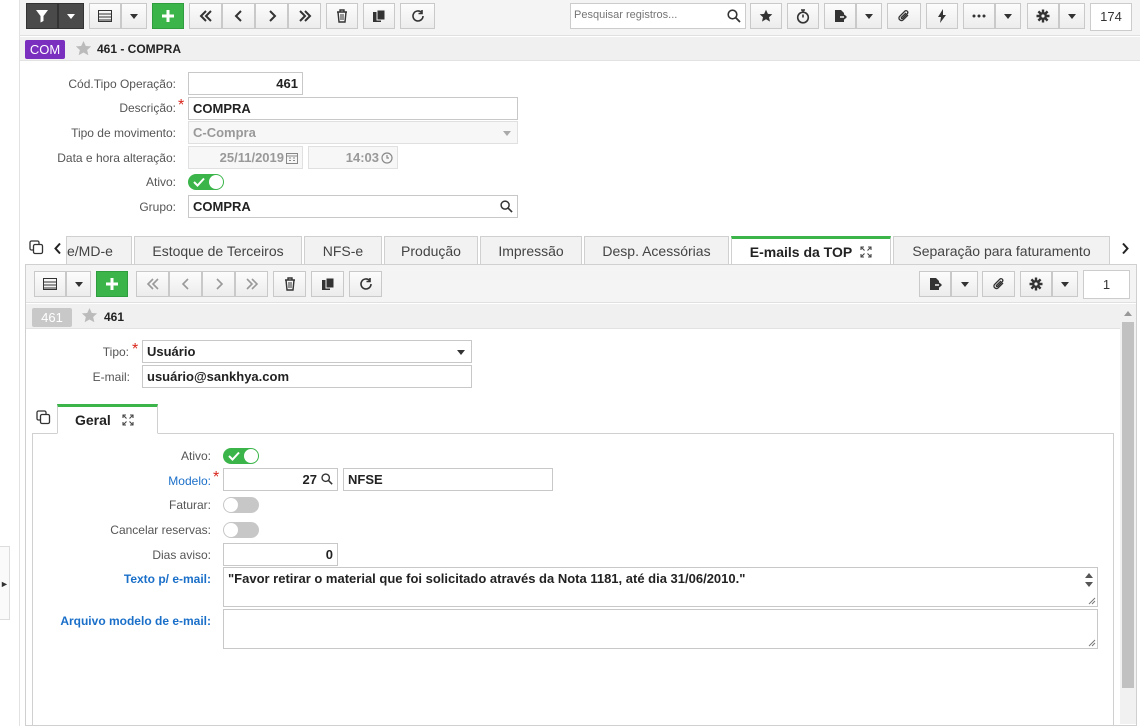  Describe the element at coordinates (431, 250) in the screenshot. I see `tab-producao: Produção` at that location.